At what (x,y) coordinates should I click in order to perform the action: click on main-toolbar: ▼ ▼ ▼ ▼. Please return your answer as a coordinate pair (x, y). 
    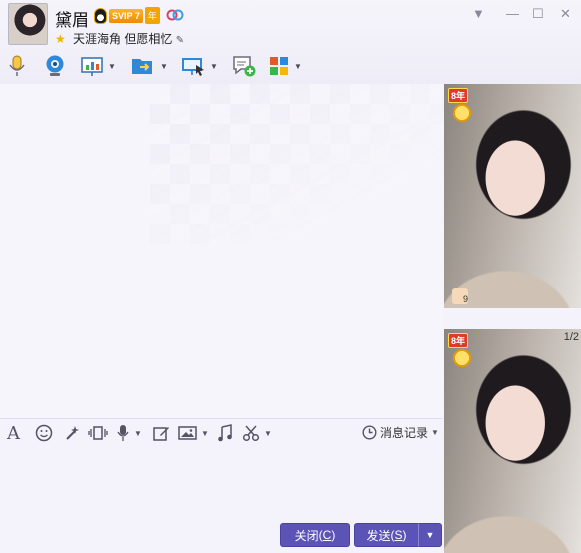
    Looking at the image, I should click on (220, 66).